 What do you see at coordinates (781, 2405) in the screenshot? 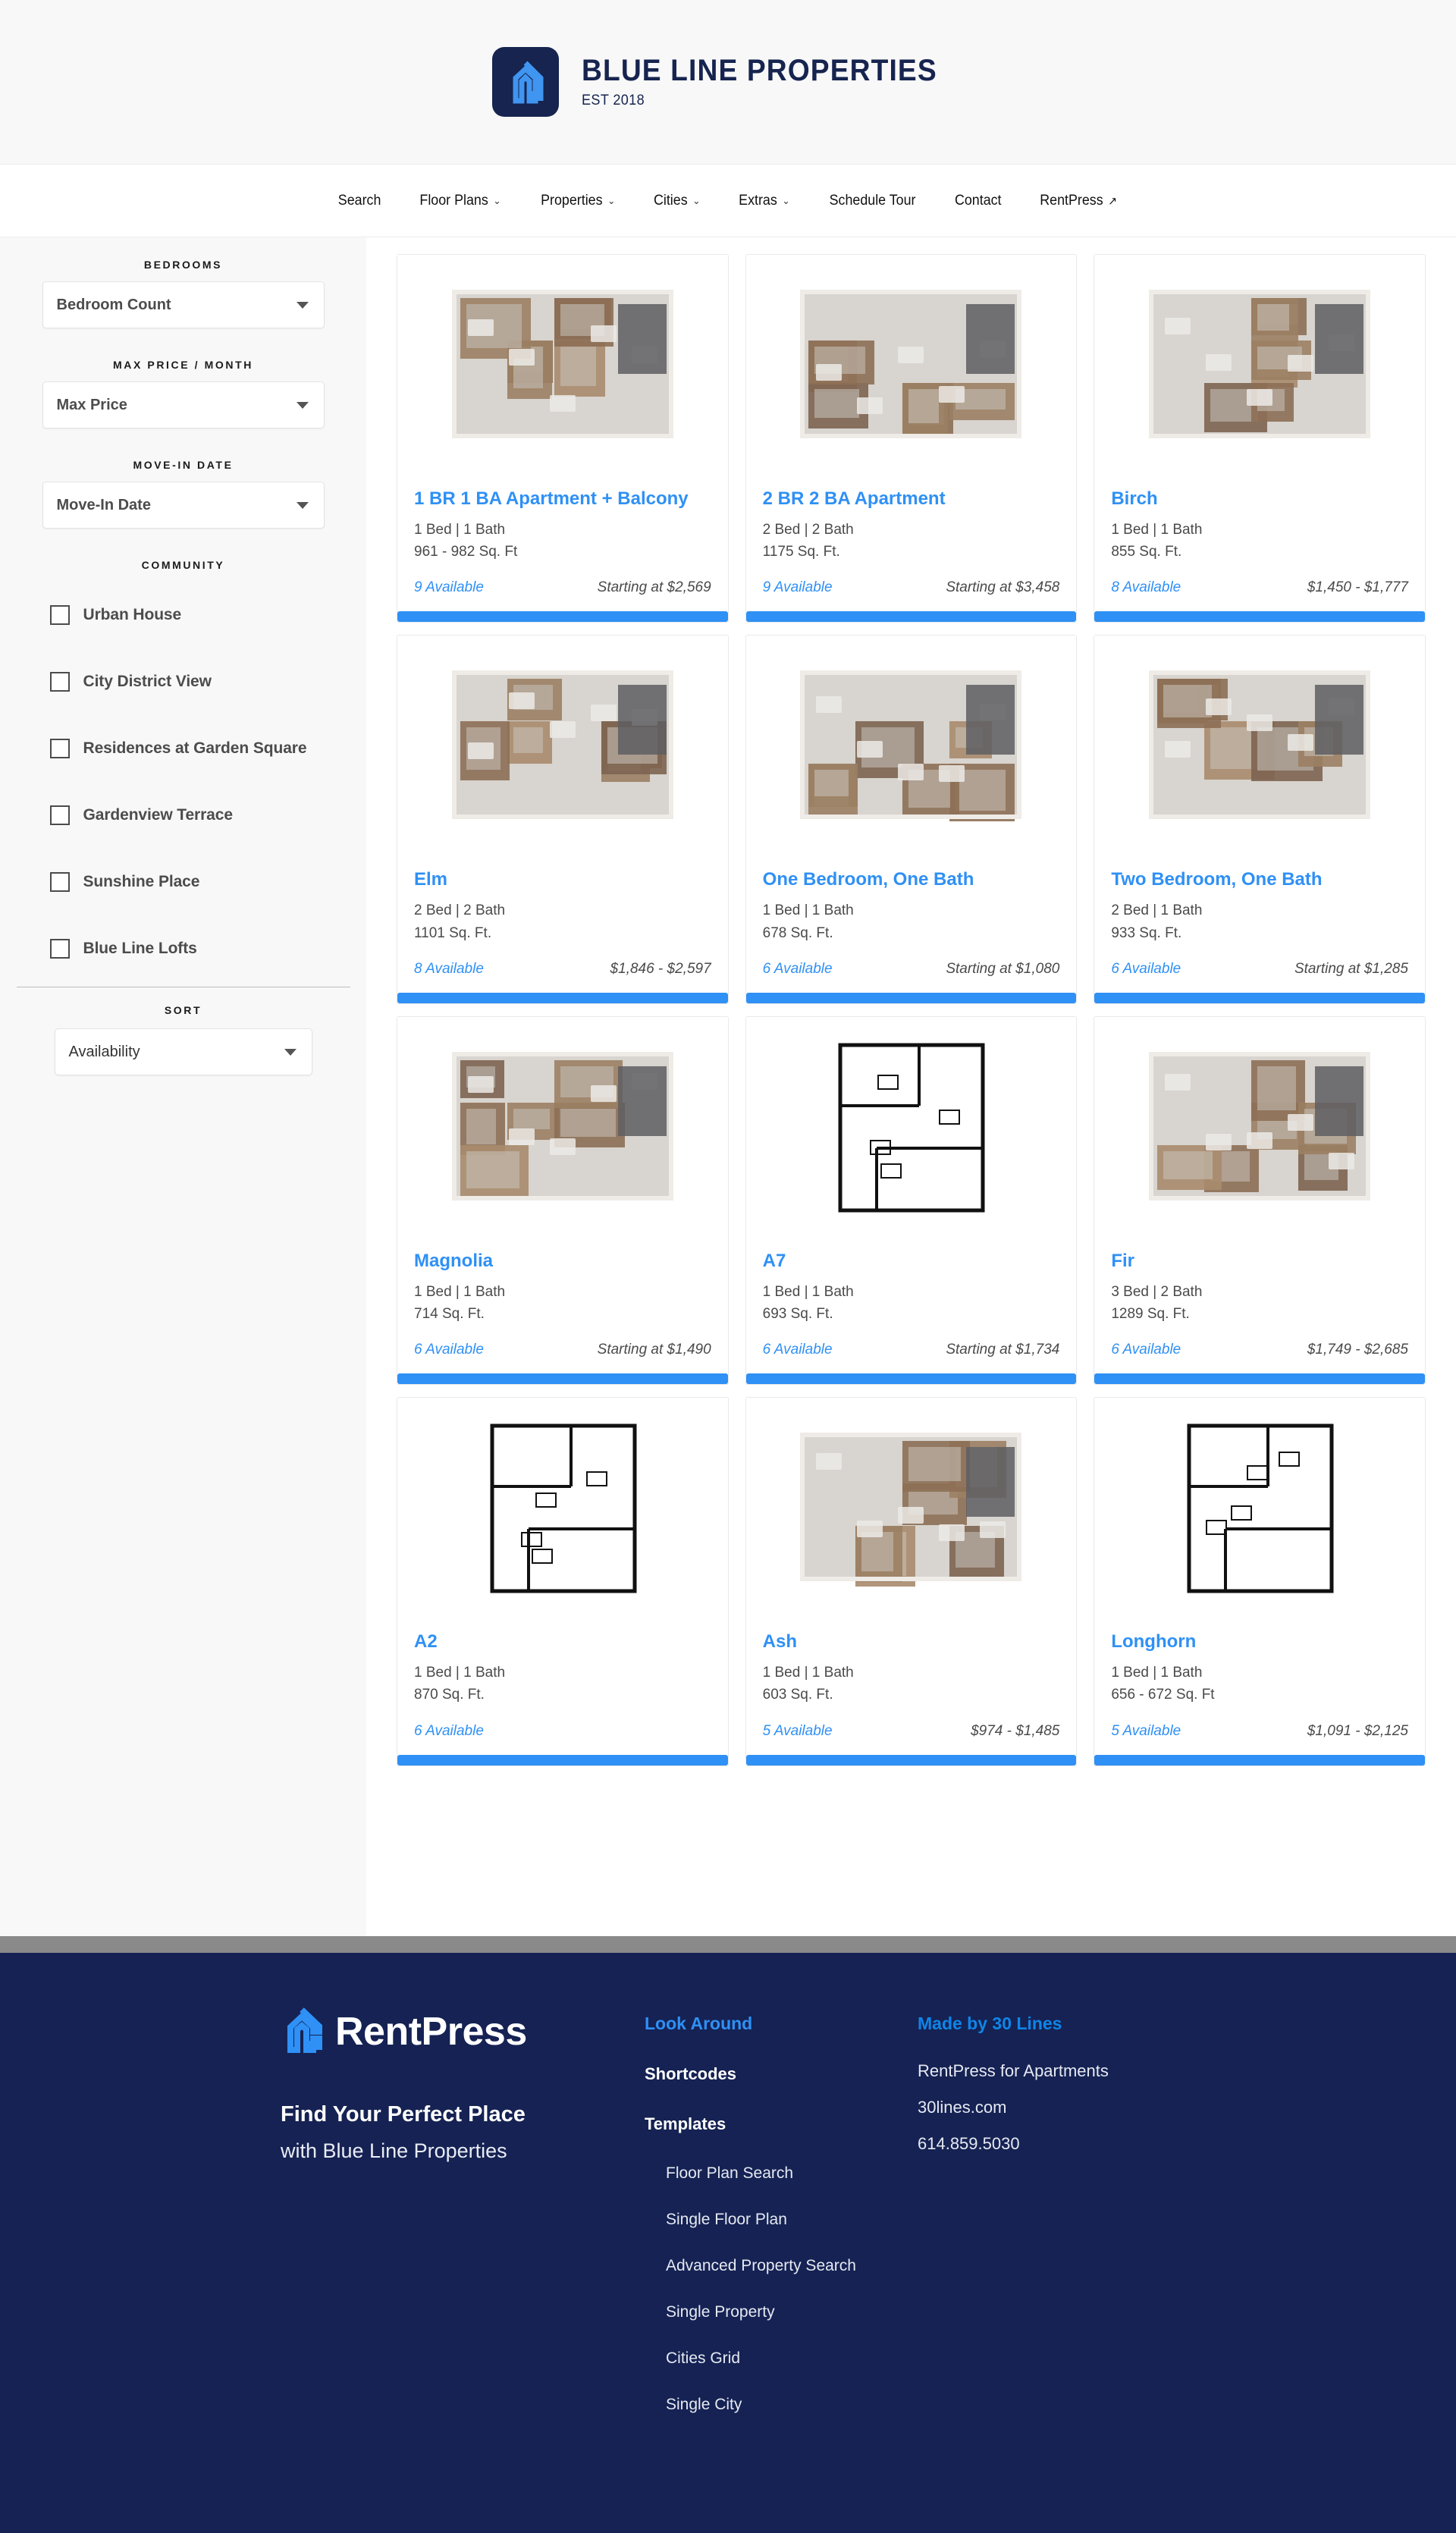
I see `footer-template-link: Single City` at bounding box center [781, 2405].